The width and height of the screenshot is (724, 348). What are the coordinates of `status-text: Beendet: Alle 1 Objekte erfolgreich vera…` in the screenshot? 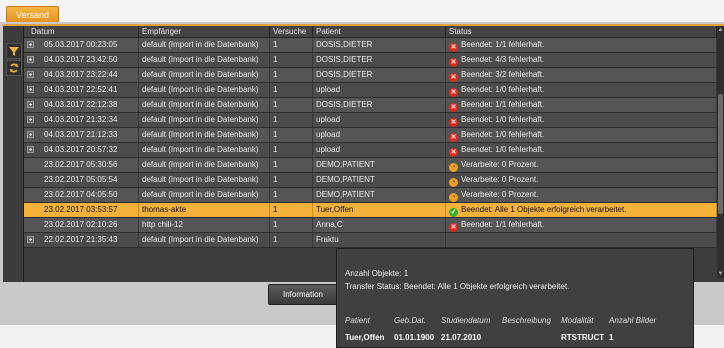 It's located at (544, 209).